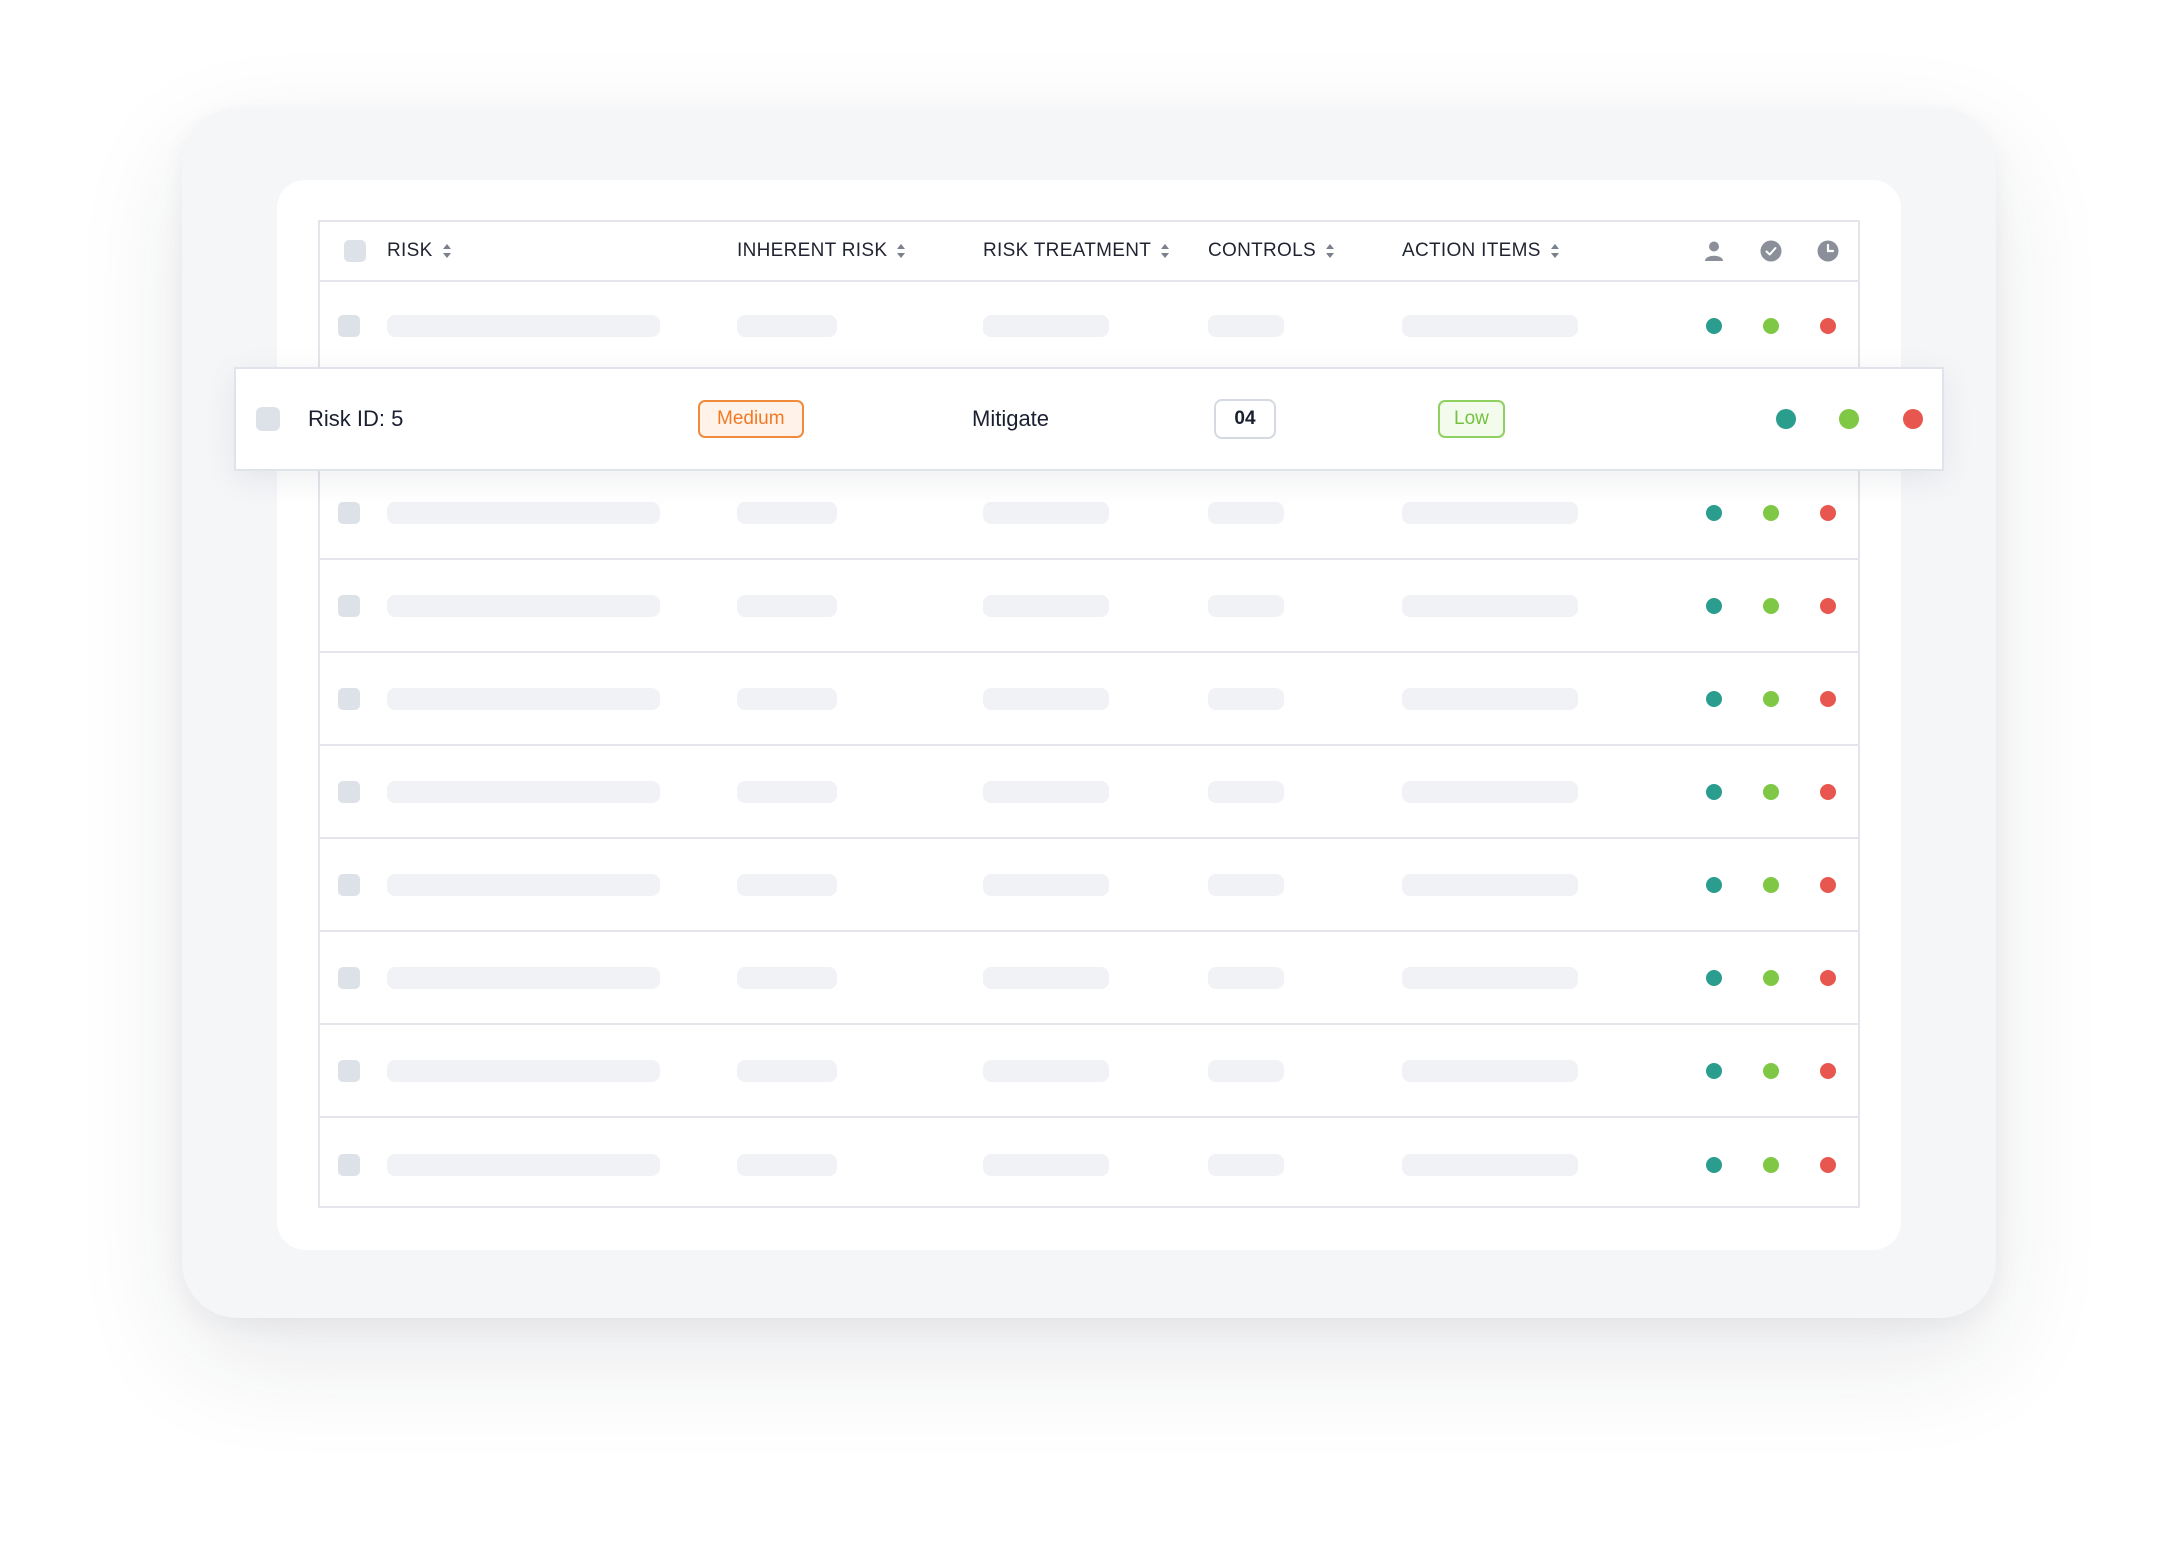 The height and width of the screenshot is (1562, 2160). I want to click on risk-id: Risk ID: 5, so click(355, 419).